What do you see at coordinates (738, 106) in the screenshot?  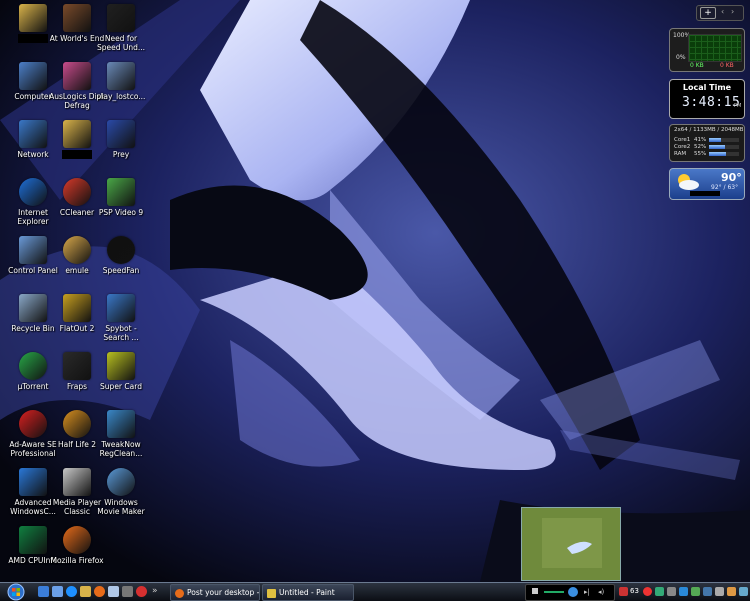 I see `clock-meridiem: PM` at bounding box center [738, 106].